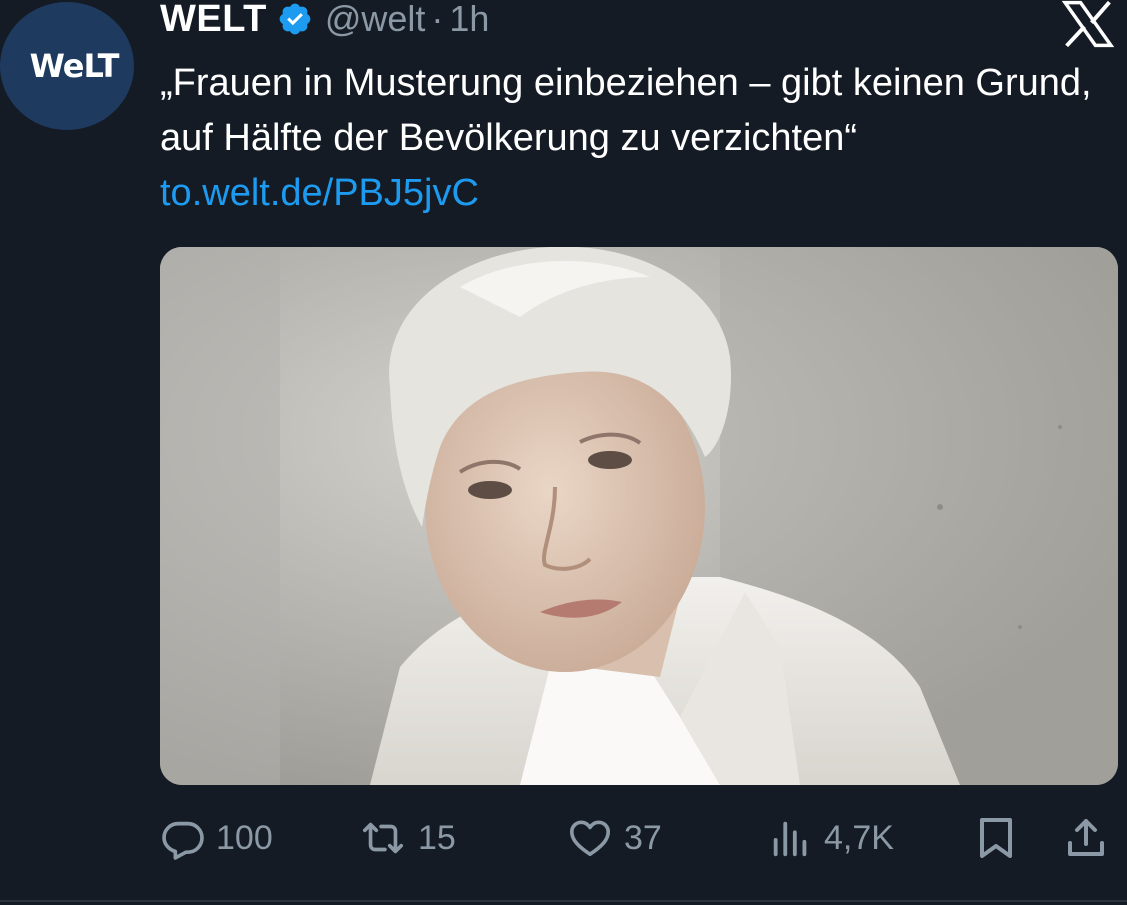  What do you see at coordinates (437, 837) in the screenshot?
I see `repost-count: 15` at bounding box center [437, 837].